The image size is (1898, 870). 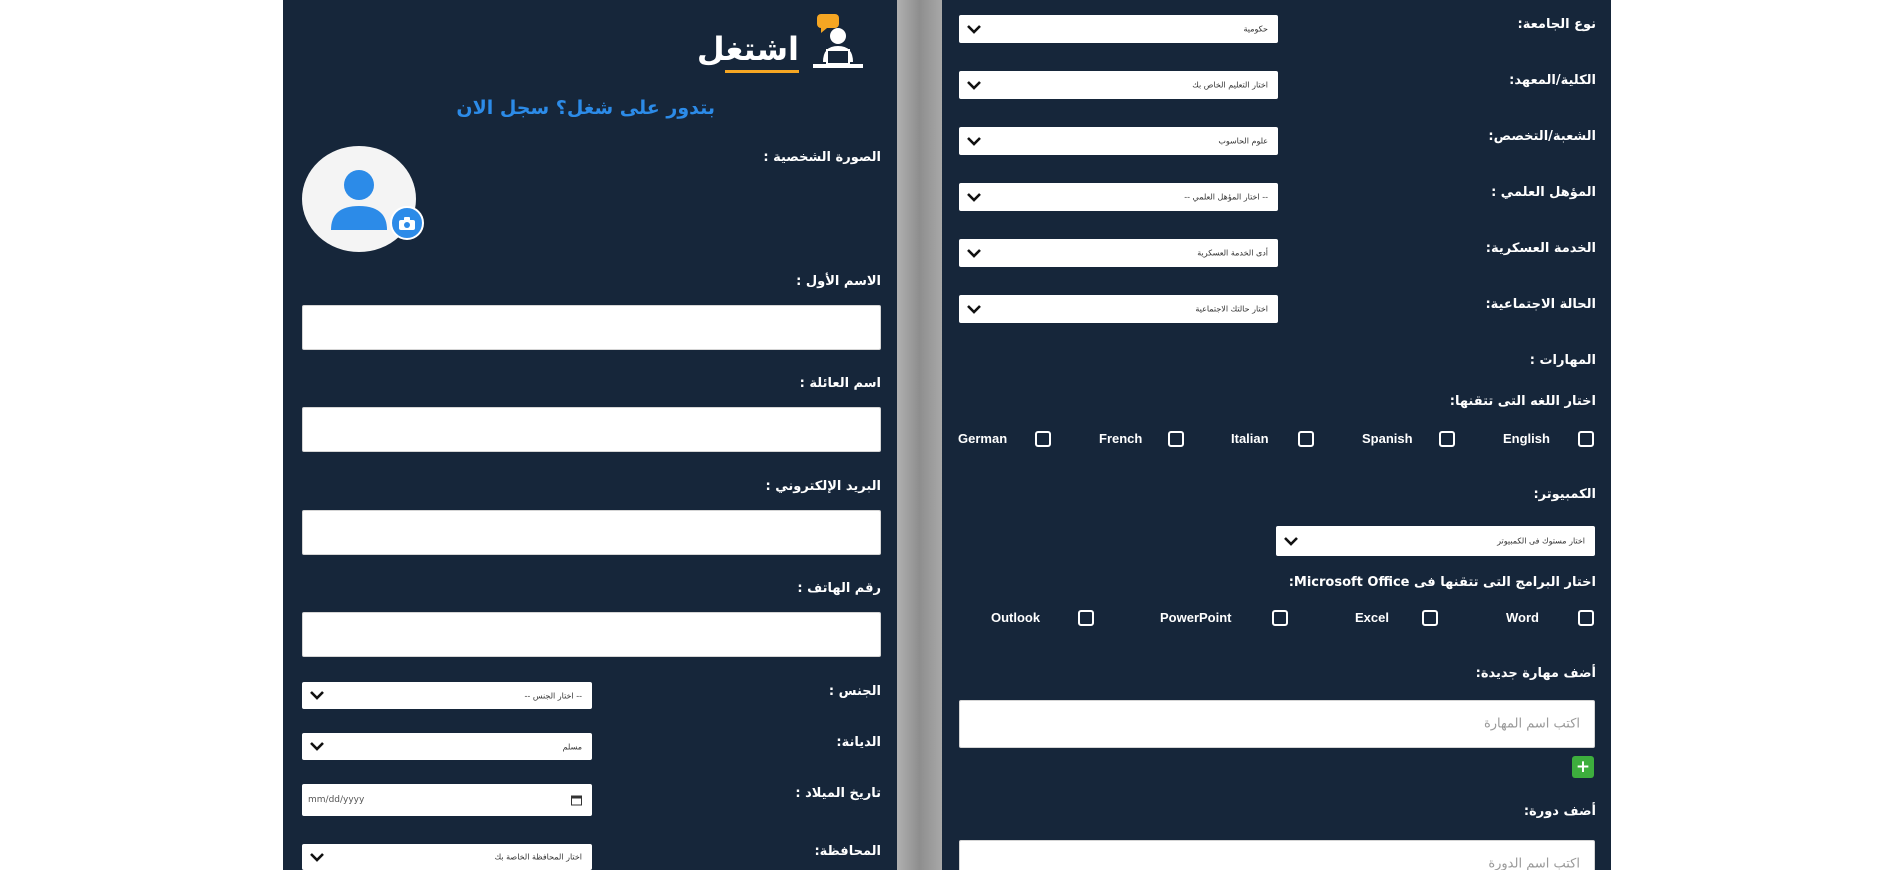 What do you see at coordinates (1306, 439) in the screenshot?
I see `checkbox-italian` at bounding box center [1306, 439].